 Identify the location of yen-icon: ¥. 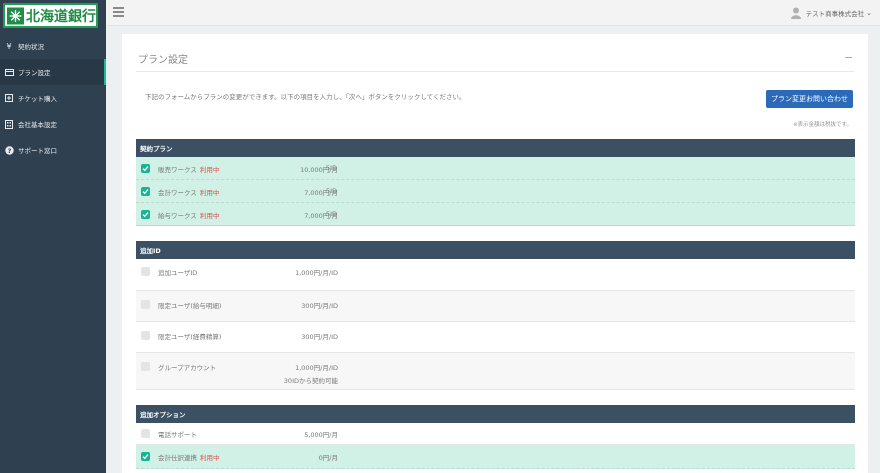
(9, 46).